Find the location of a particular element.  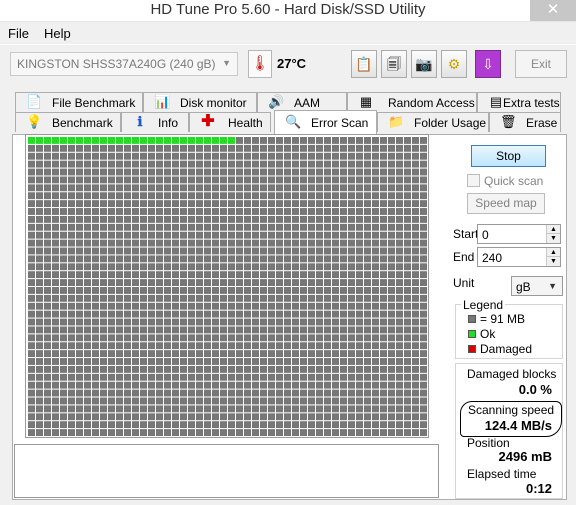

end-stepper: ▲ ▼ is located at coordinates (553, 257).